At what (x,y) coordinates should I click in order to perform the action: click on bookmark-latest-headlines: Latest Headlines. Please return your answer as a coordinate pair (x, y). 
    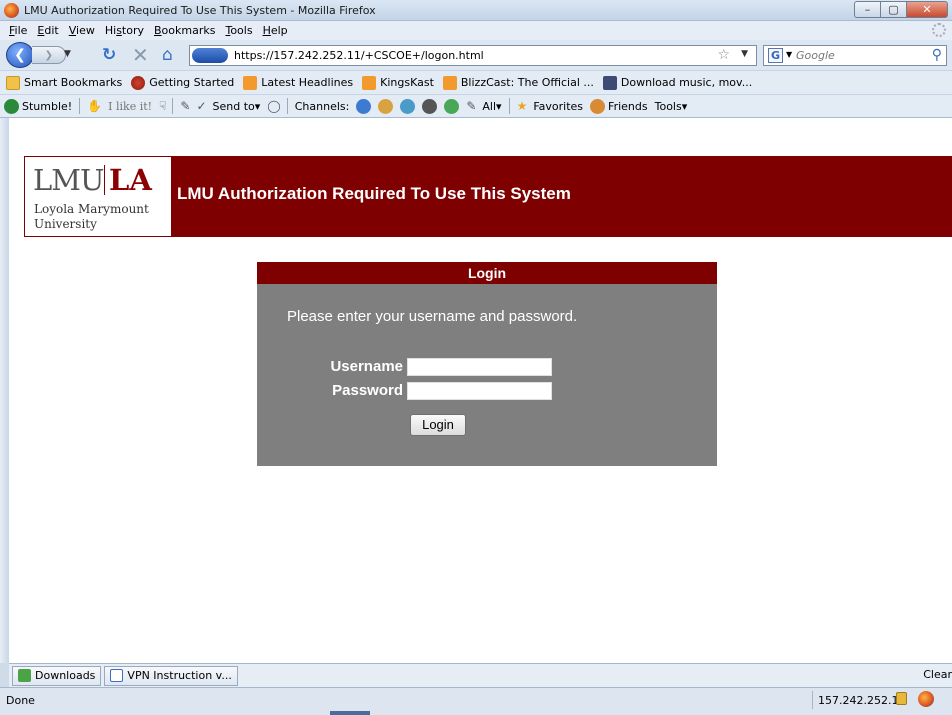
    Looking at the image, I should click on (298, 82).